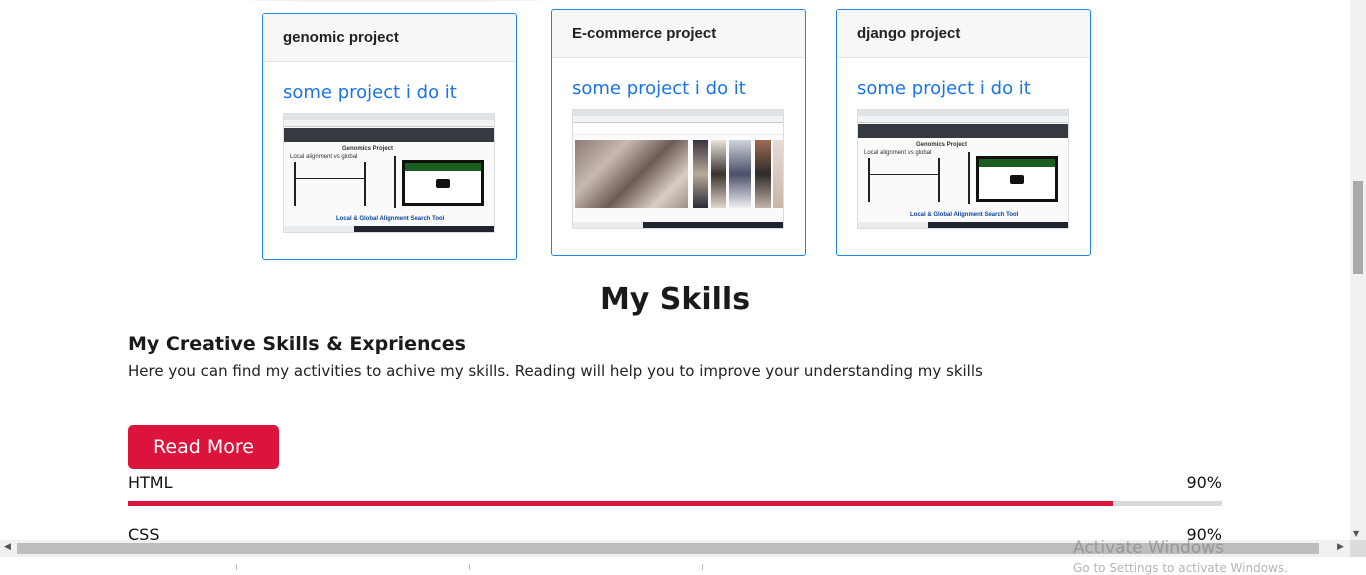  I want to click on card-shadow, so click(395, 1).